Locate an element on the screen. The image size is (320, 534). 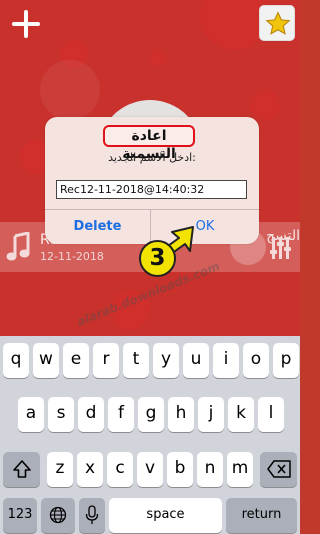
key-u: u is located at coordinates (196, 360).